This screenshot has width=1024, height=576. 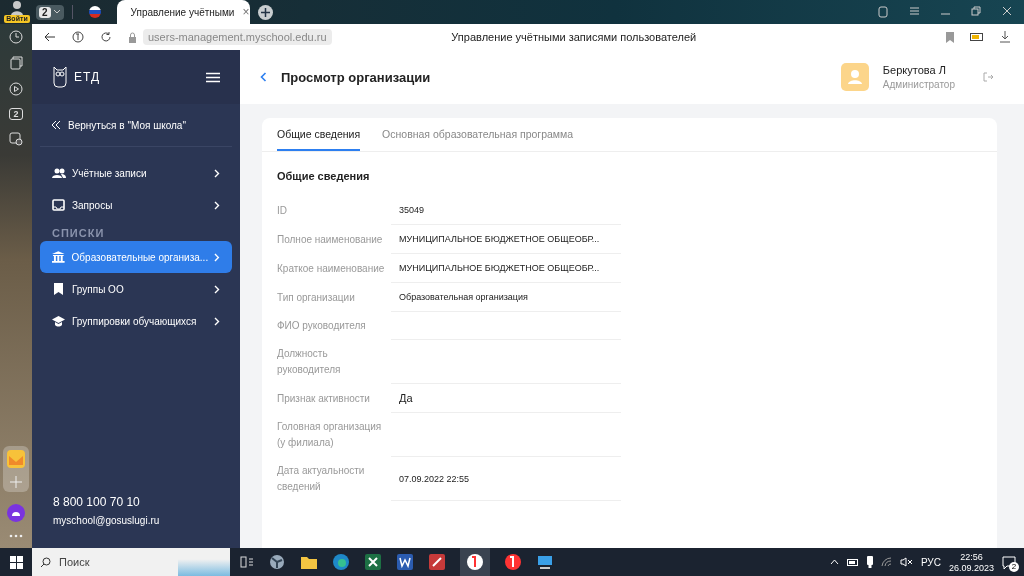 What do you see at coordinates (930, 562) in the screenshot?
I see `language-indicator: РУС` at bounding box center [930, 562].